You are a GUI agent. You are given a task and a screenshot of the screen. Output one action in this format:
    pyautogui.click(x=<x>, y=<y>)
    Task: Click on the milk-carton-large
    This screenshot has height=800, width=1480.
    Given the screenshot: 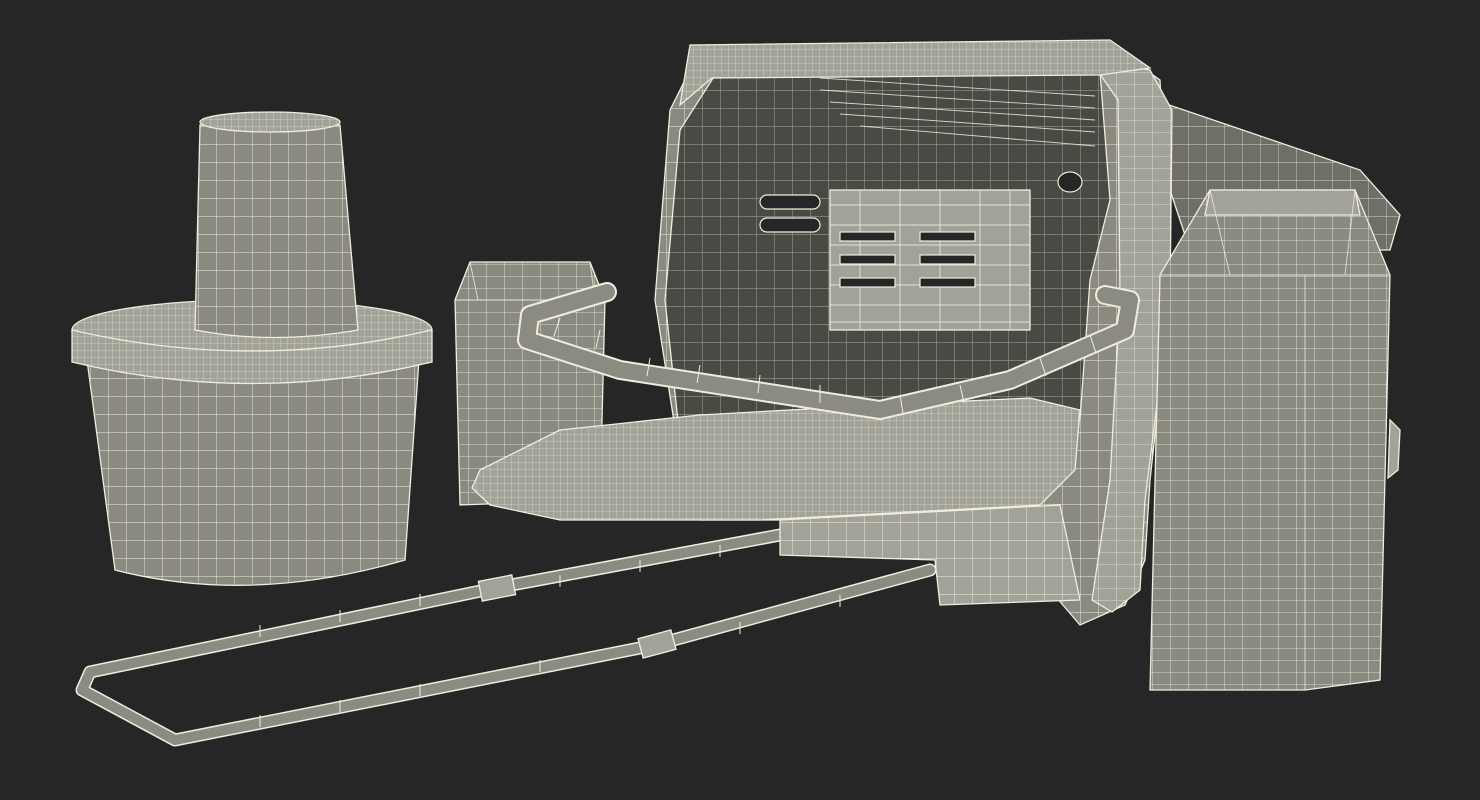 What is the action you would take?
    pyautogui.click(x=1275, y=440)
    